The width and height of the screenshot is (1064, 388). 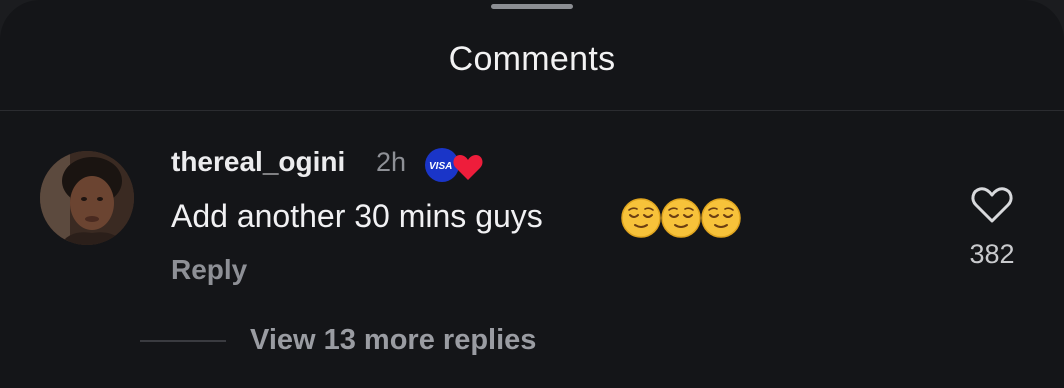 I want to click on comment-text: Add another 30 mins guys, so click(x=357, y=216).